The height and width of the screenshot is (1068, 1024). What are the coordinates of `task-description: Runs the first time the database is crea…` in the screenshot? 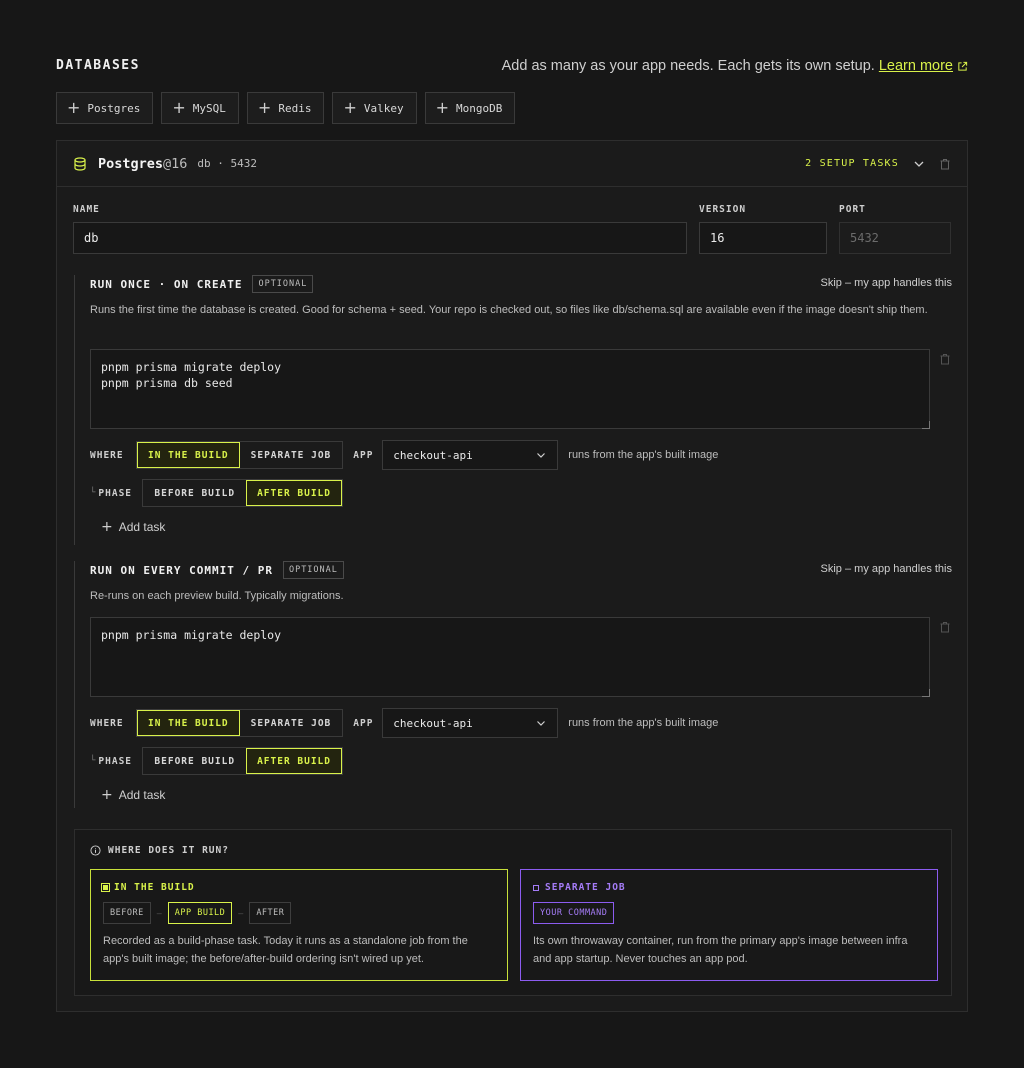 It's located at (509, 310).